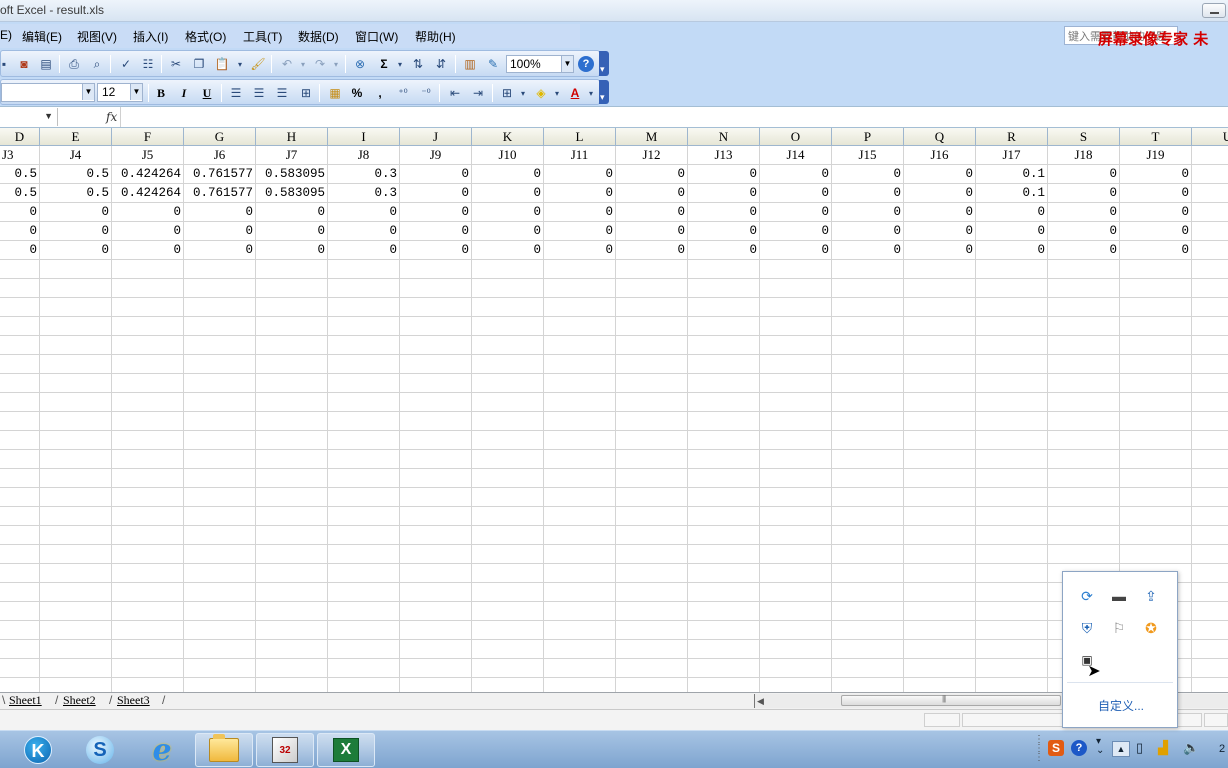  Describe the element at coordinates (76, 137) in the screenshot. I see `column-header-e: E` at that location.